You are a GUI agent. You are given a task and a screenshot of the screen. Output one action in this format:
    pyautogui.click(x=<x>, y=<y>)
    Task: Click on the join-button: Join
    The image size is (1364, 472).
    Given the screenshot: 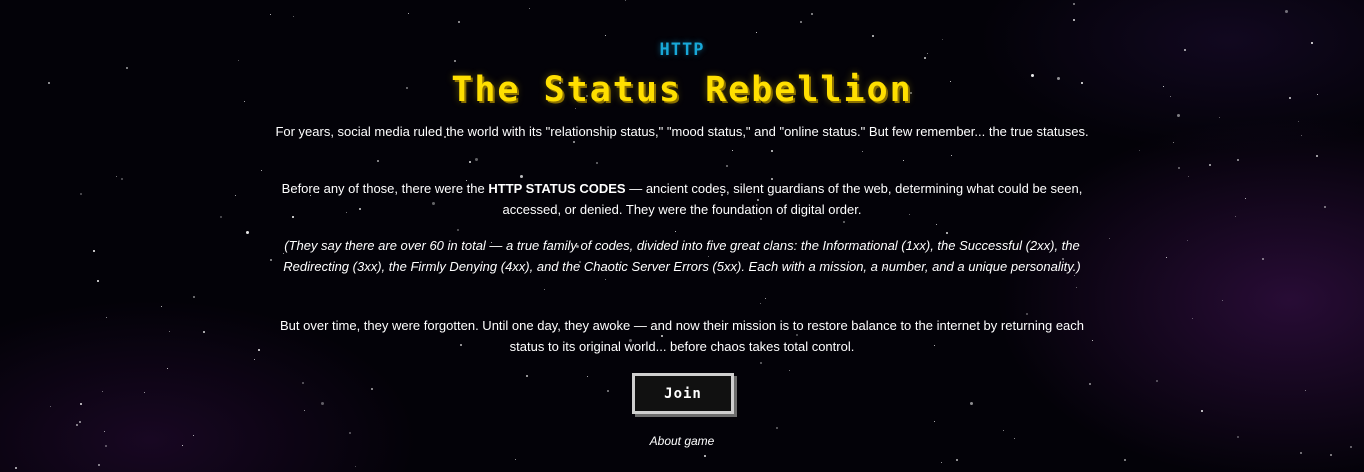 What is the action you would take?
    pyautogui.click(x=683, y=393)
    